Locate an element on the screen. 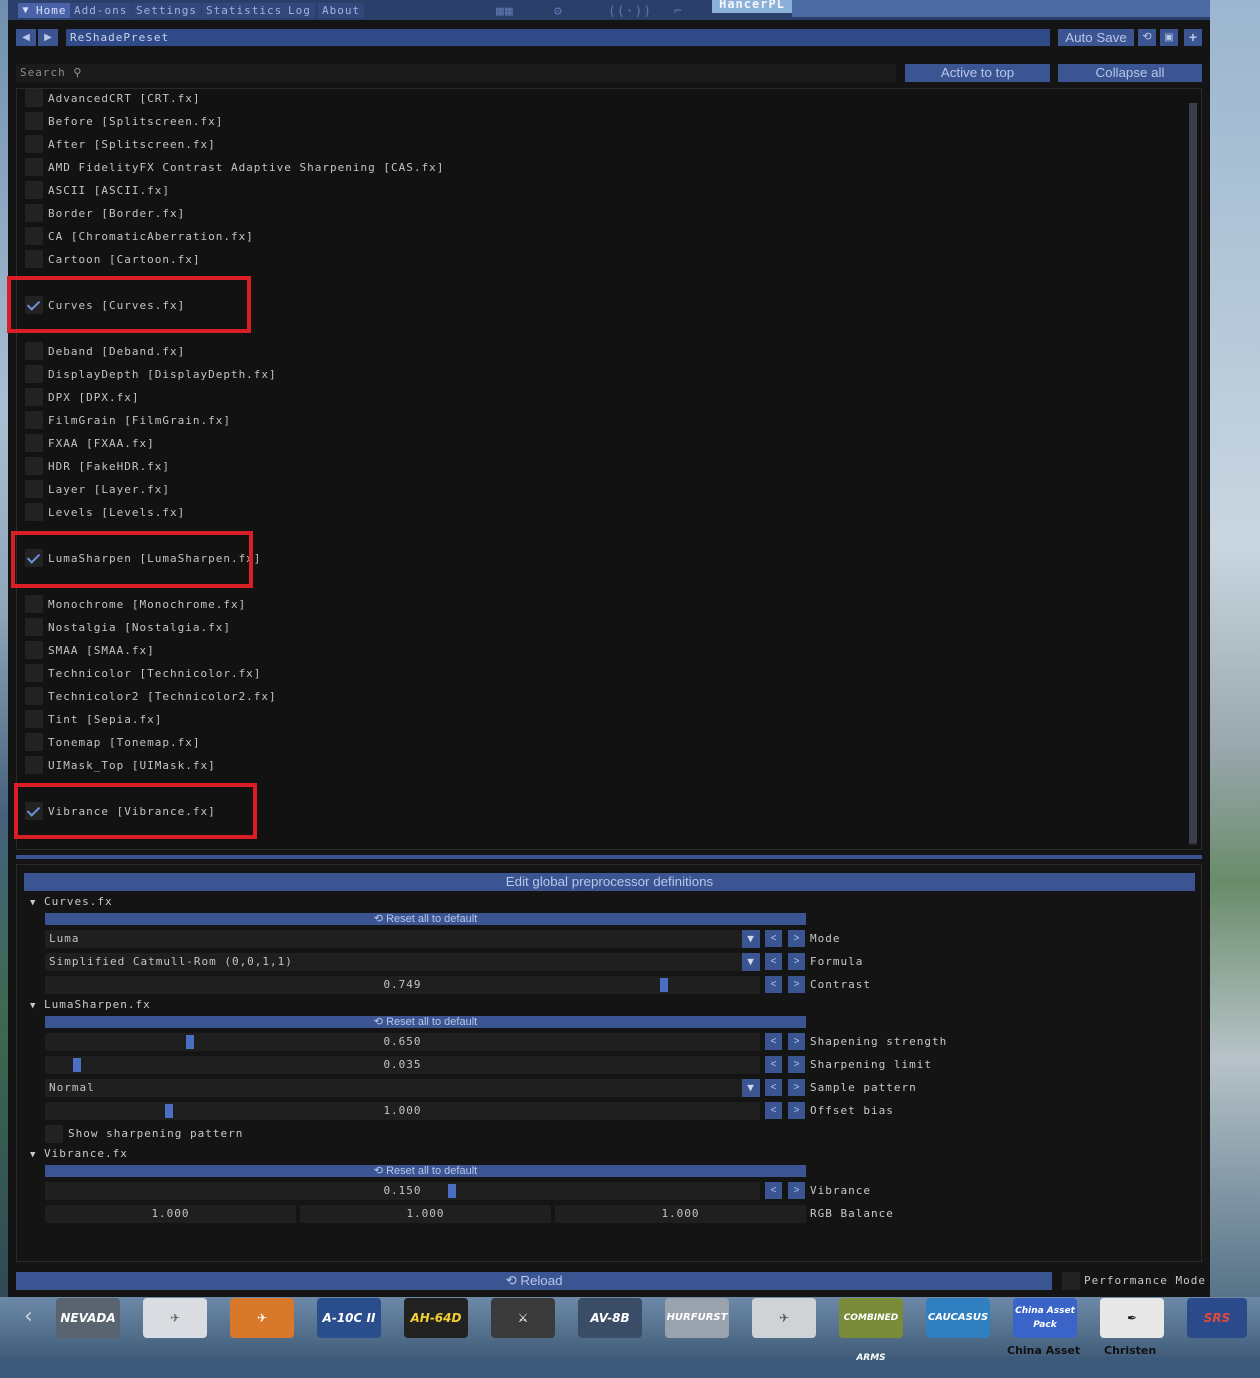 The height and width of the screenshot is (1378, 1260). effect-list-scrollbar is located at coordinates (1193, 474).